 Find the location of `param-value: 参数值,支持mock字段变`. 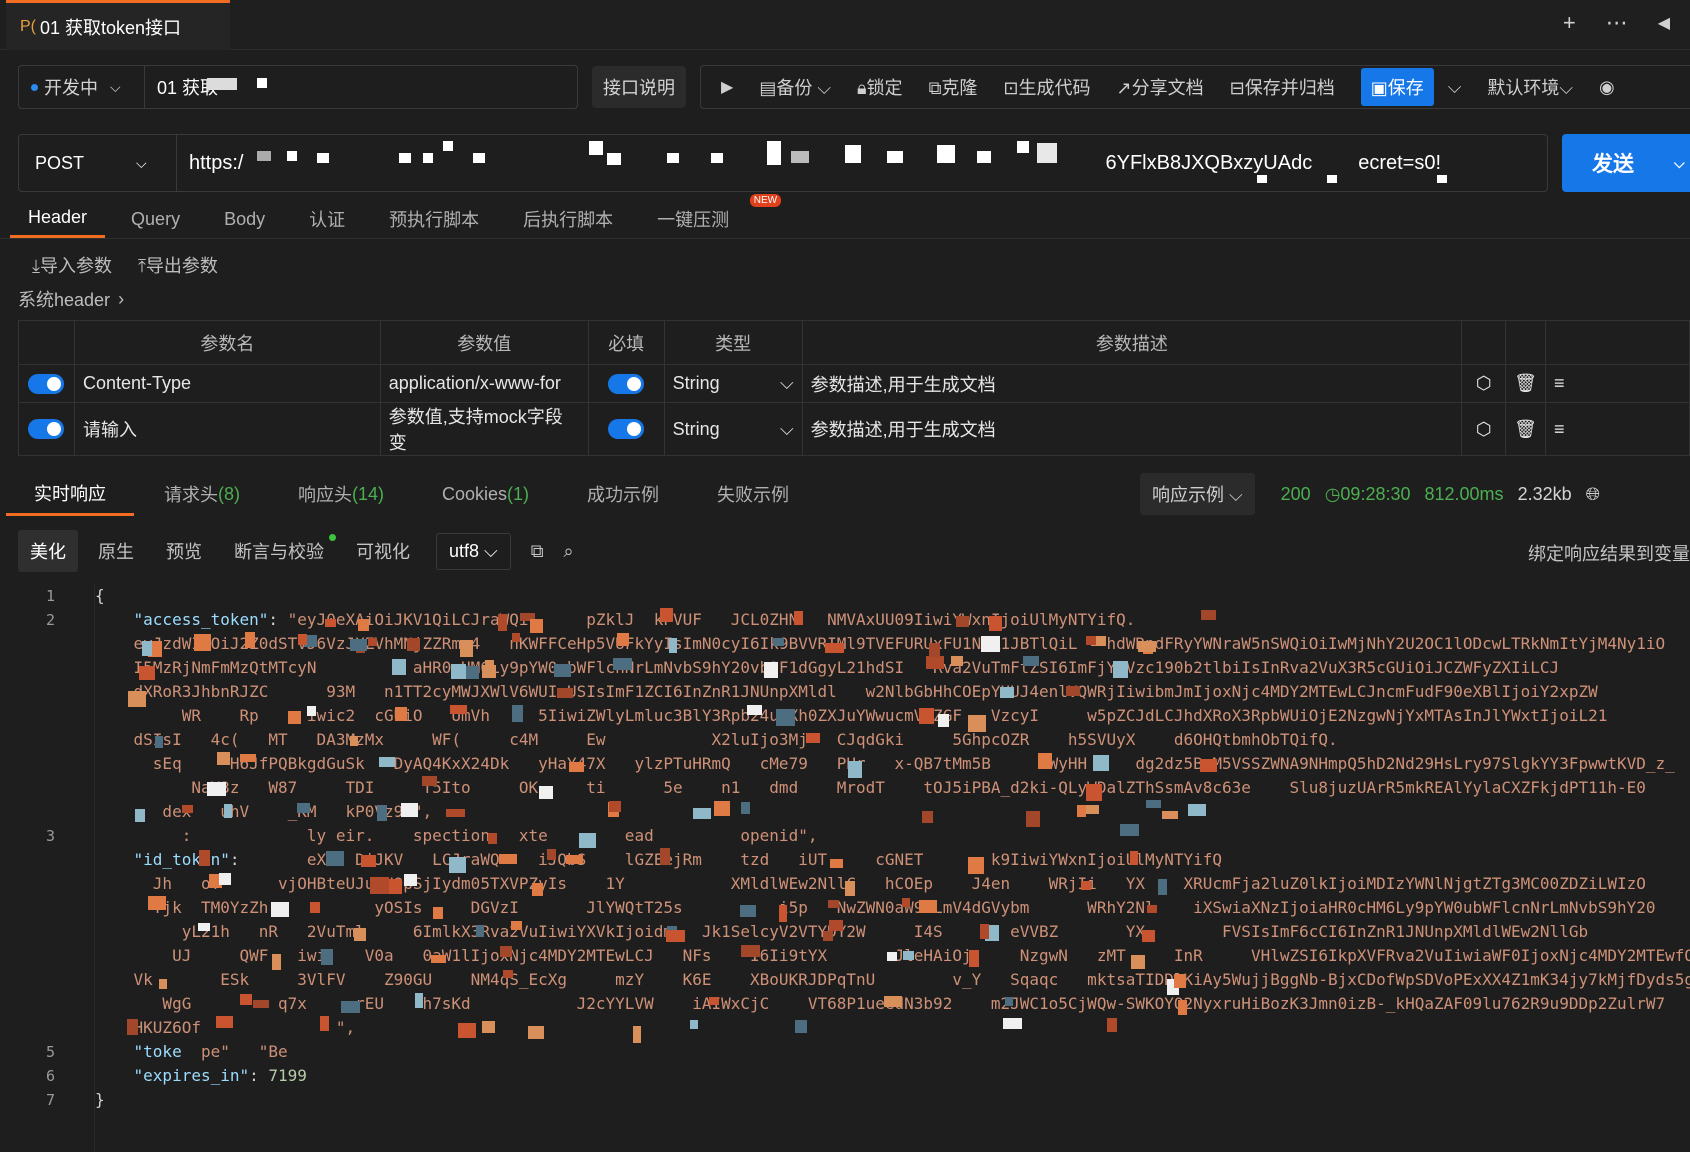

param-value: 参数值,支持mock字段变 is located at coordinates (484, 429).